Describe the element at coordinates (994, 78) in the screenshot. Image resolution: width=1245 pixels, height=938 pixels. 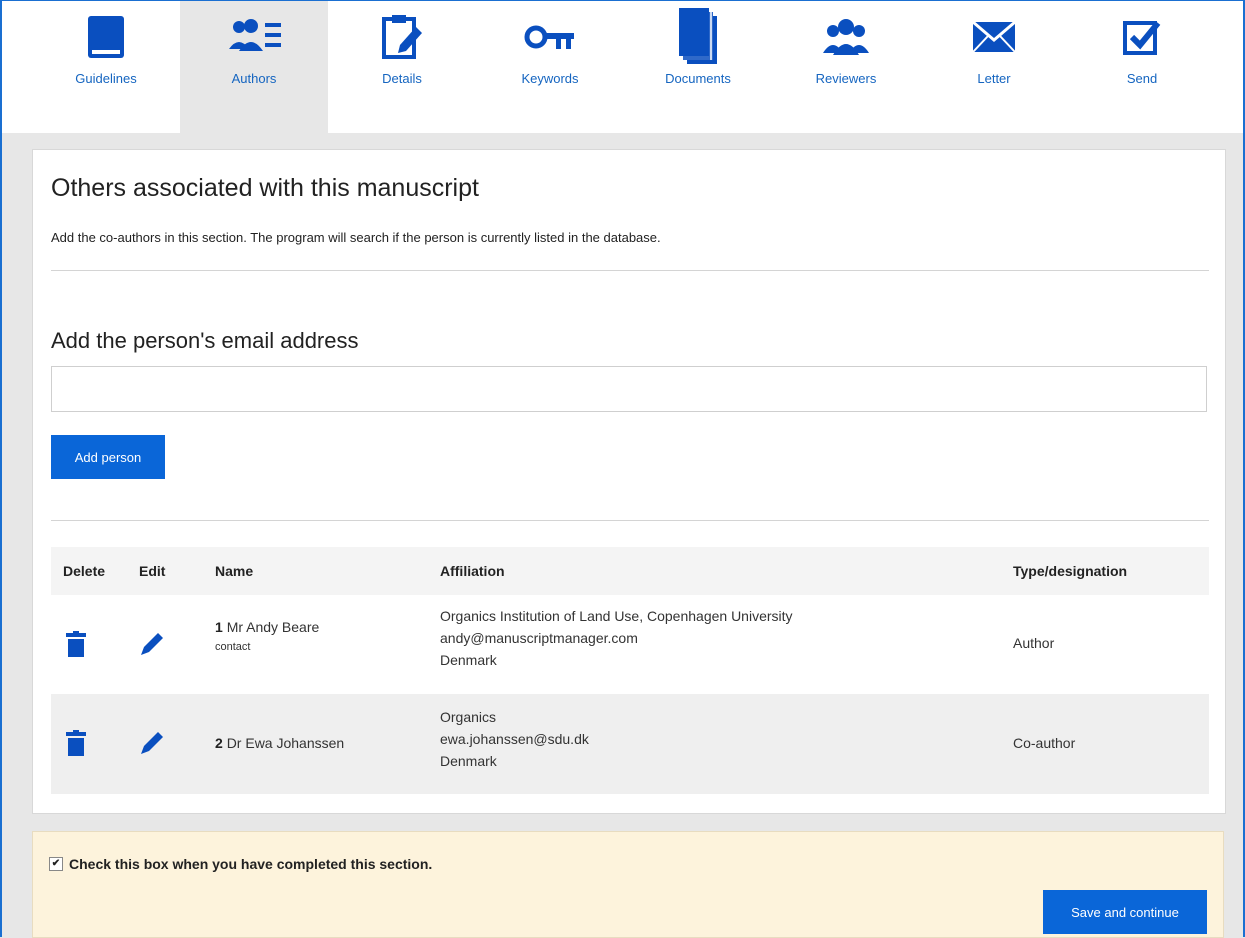
I see `tab-label: Letter` at that location.